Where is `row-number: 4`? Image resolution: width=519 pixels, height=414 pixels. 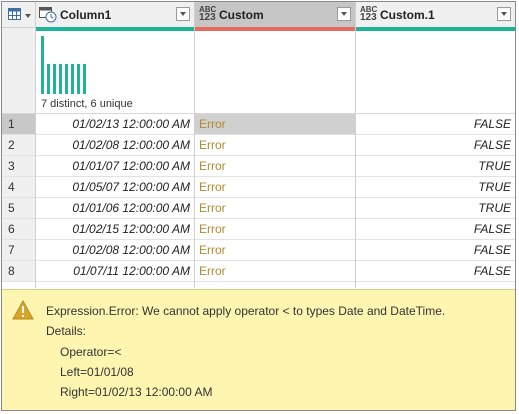 row-number: 4 is located at coordinates (18, 187).